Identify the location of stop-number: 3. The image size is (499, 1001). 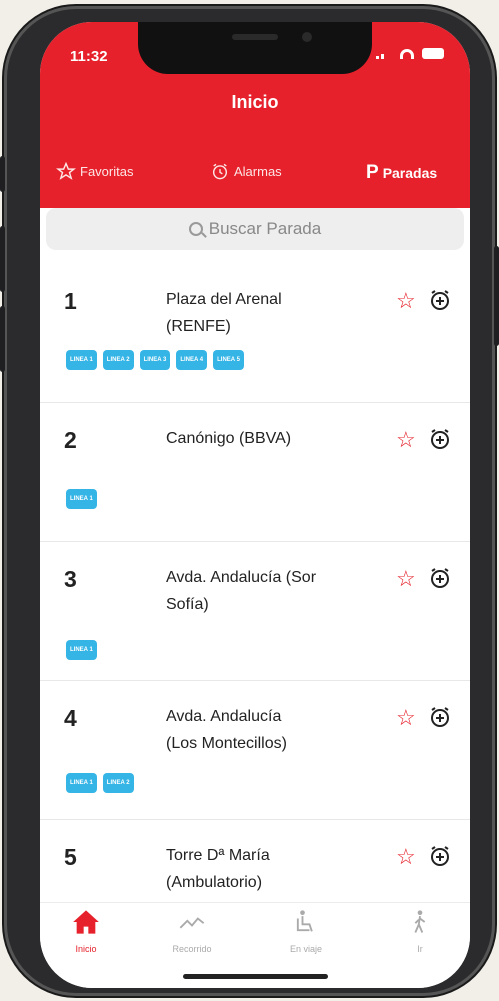
(70, 579).